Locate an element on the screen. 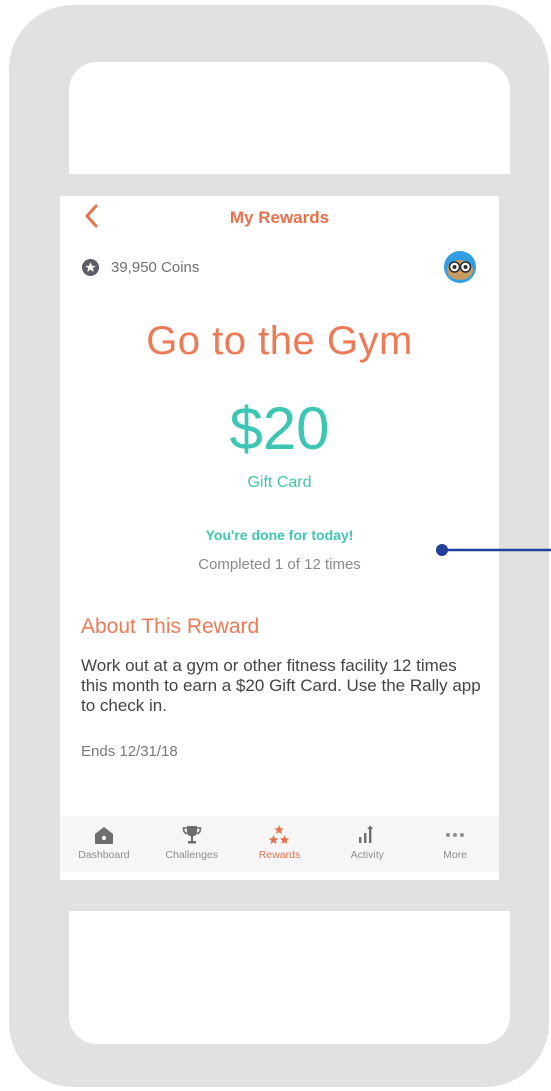 The width and height of the screenshot is (551, 1091). bar-chart-icon is located at coordinates (366, 834).